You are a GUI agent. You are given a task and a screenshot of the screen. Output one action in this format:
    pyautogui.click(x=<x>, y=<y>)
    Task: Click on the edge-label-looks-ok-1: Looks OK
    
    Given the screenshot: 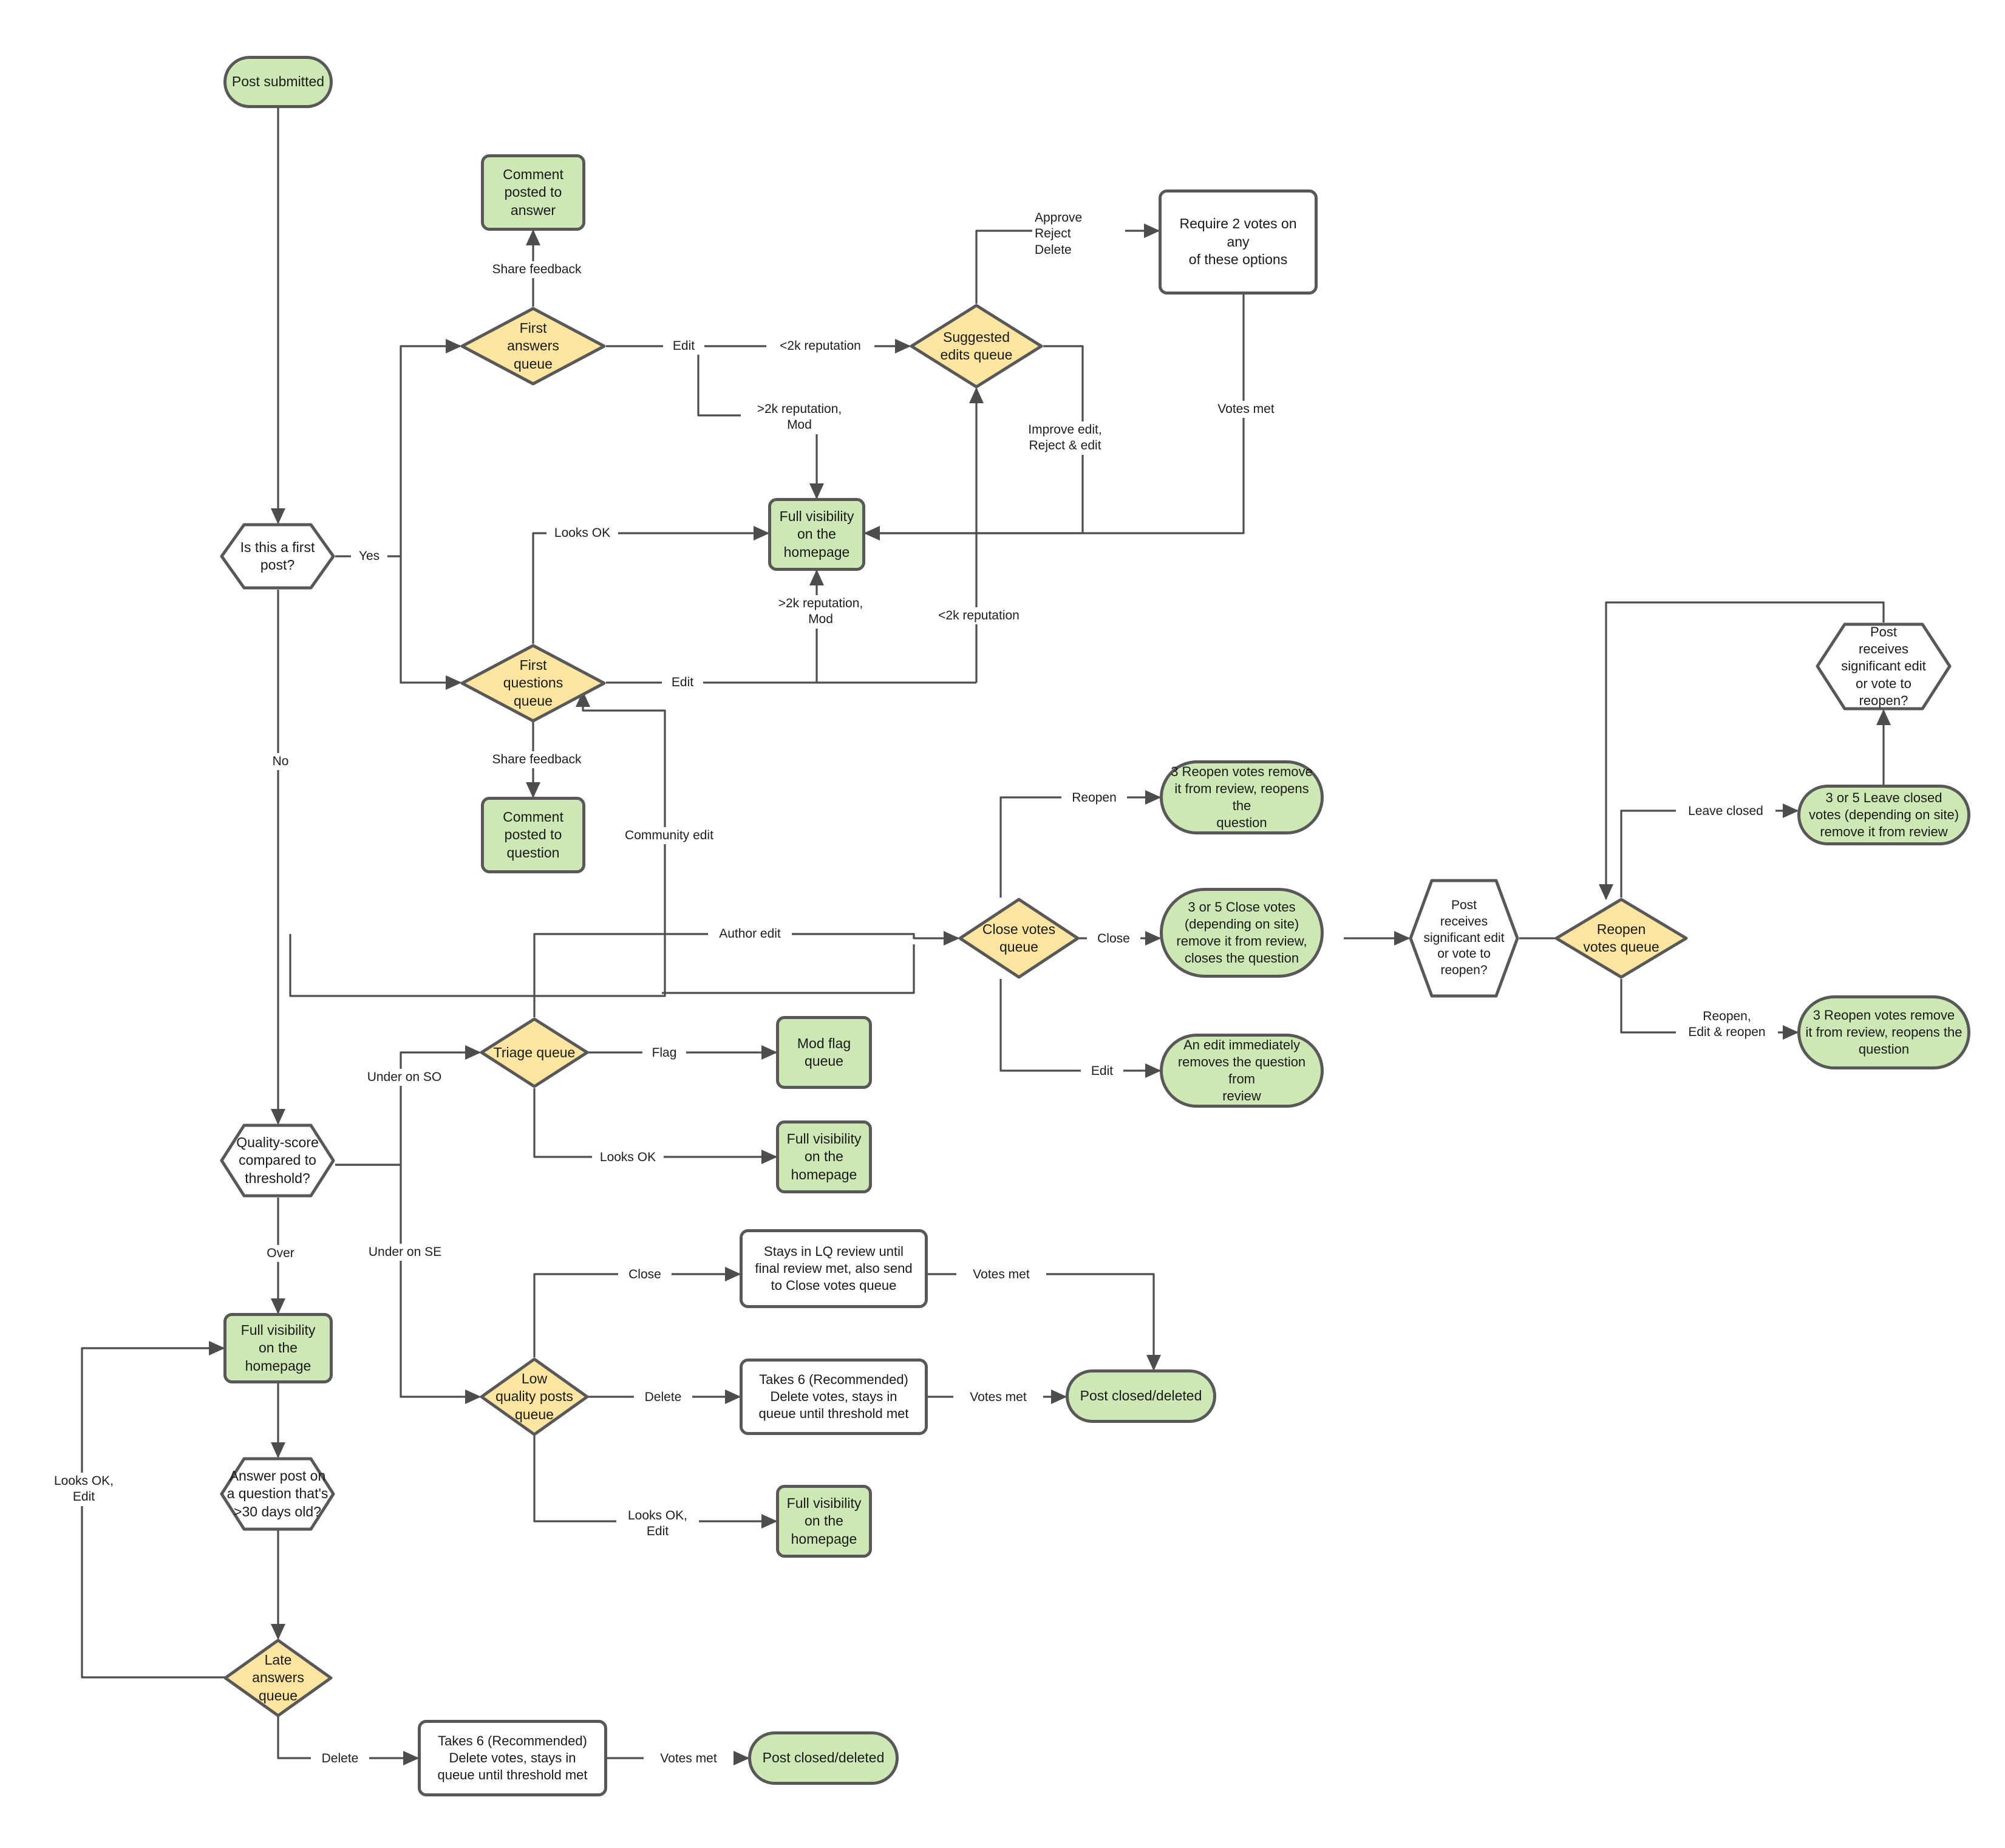 What is the action you would take?
    pyautogui.click(x=582, y=533)
    